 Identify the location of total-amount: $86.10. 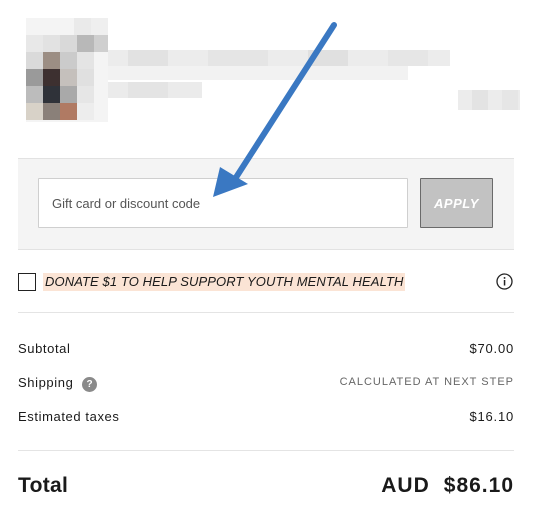
(478, 485).